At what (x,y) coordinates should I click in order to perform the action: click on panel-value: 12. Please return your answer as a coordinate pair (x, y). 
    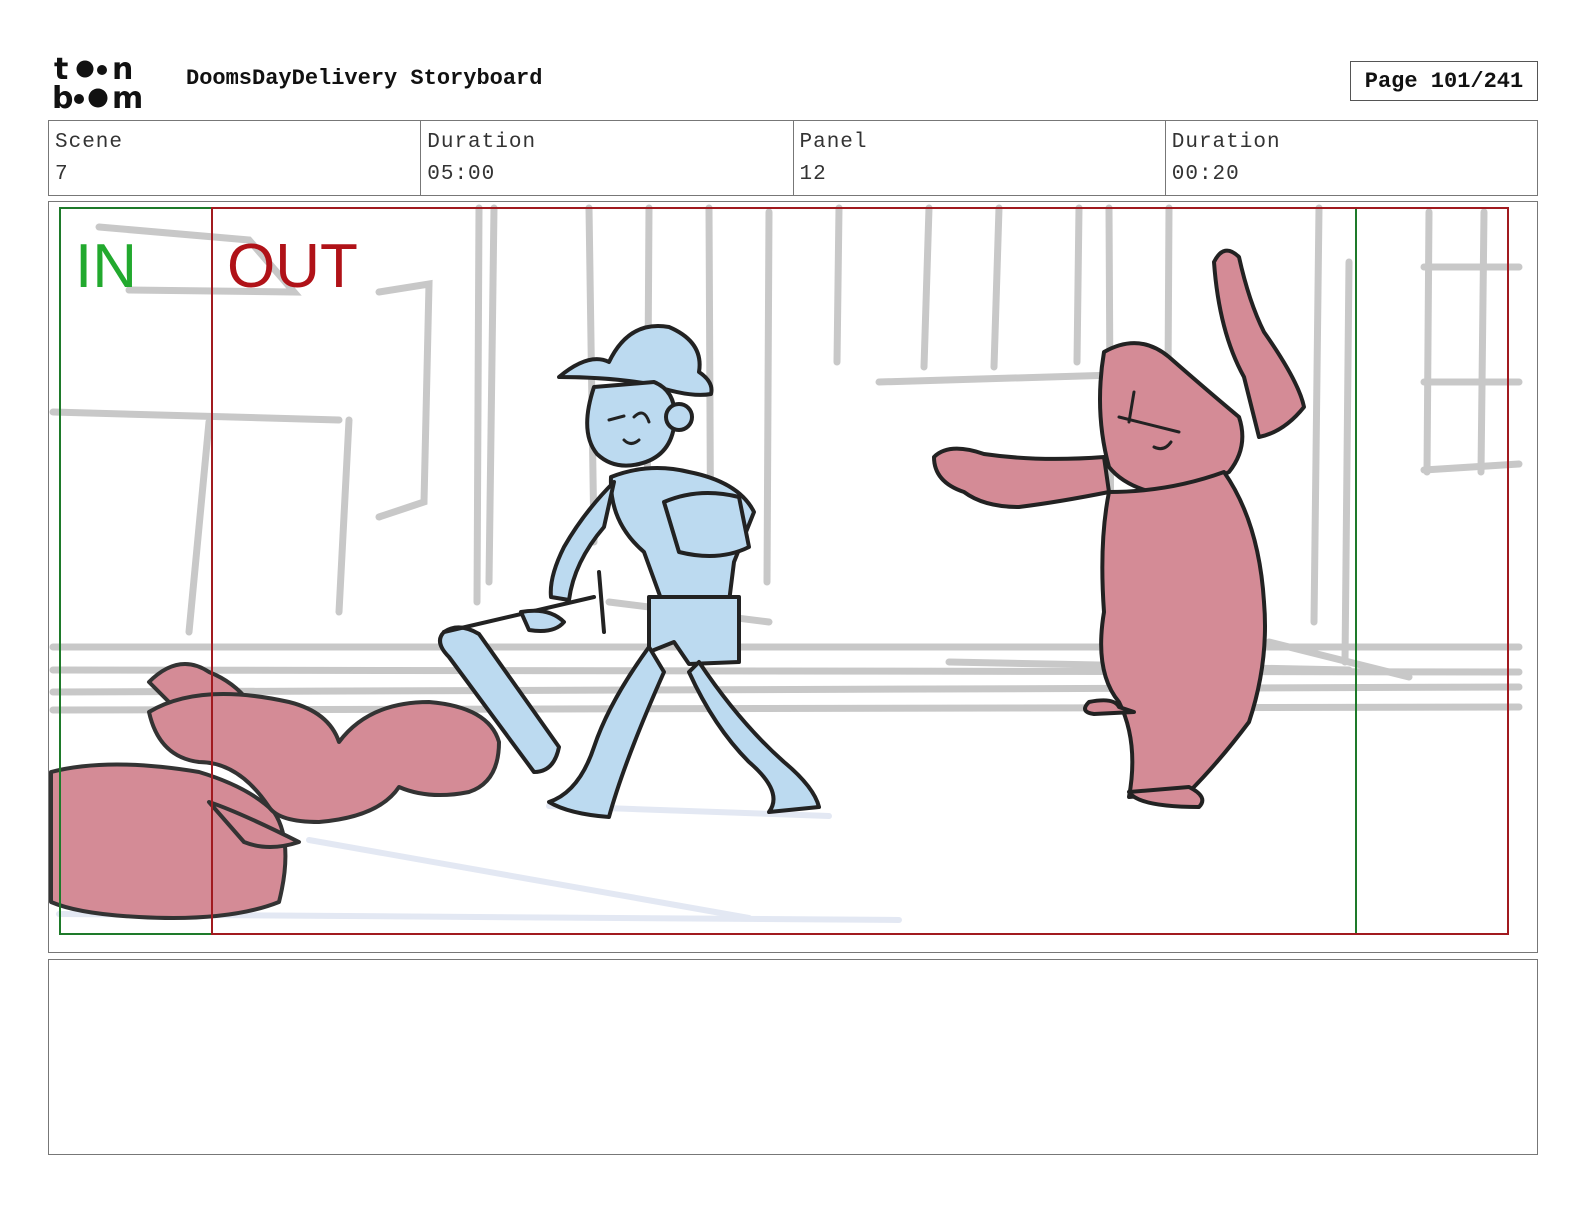
    Looking at the image, I should click on (813, 174).